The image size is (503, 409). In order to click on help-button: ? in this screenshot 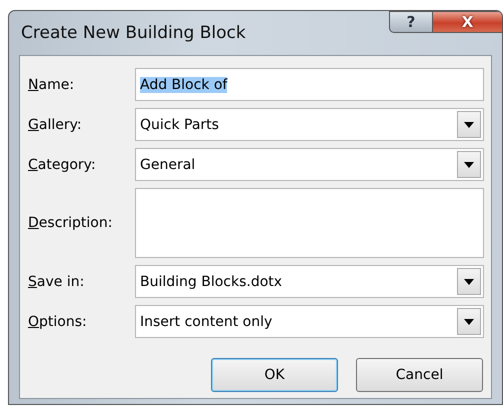, I will do `click(411, 22)`.